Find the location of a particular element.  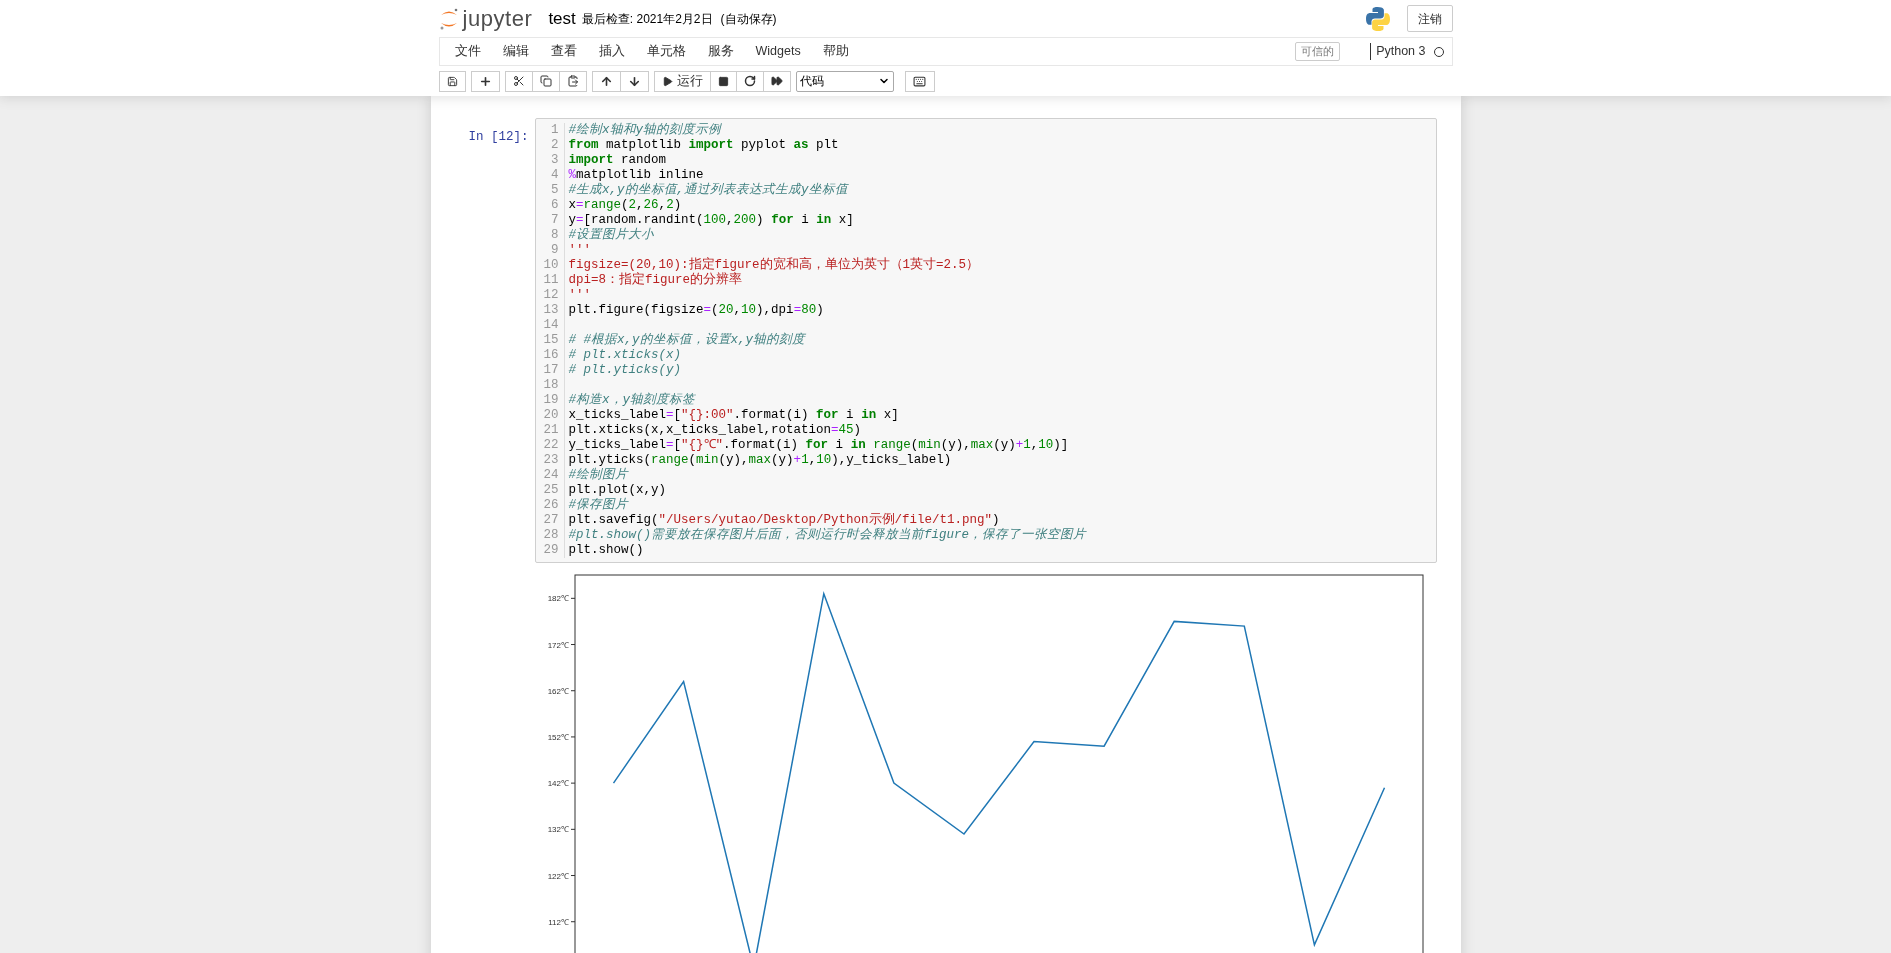

code-line: # plt.yticks(y) is located at coordinates (625, 370).